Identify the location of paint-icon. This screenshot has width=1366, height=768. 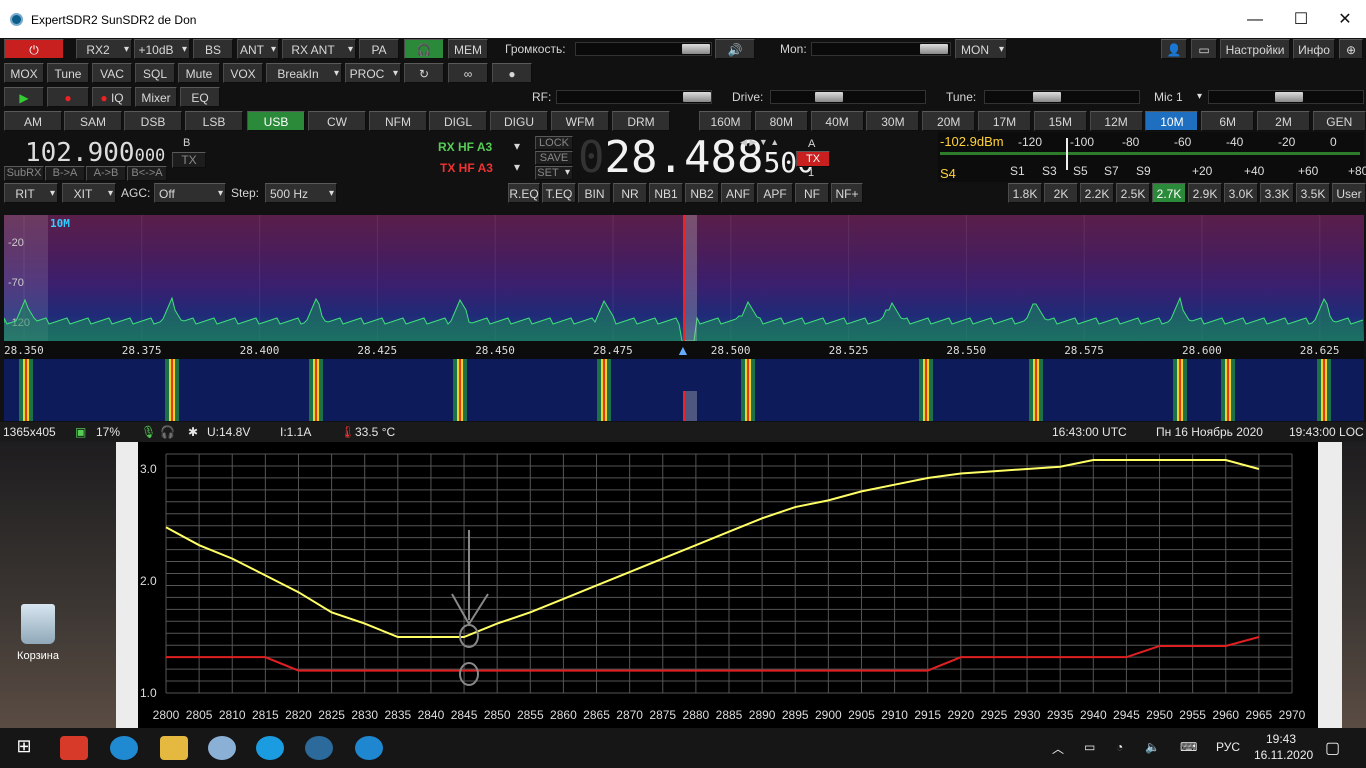
(222, 748).